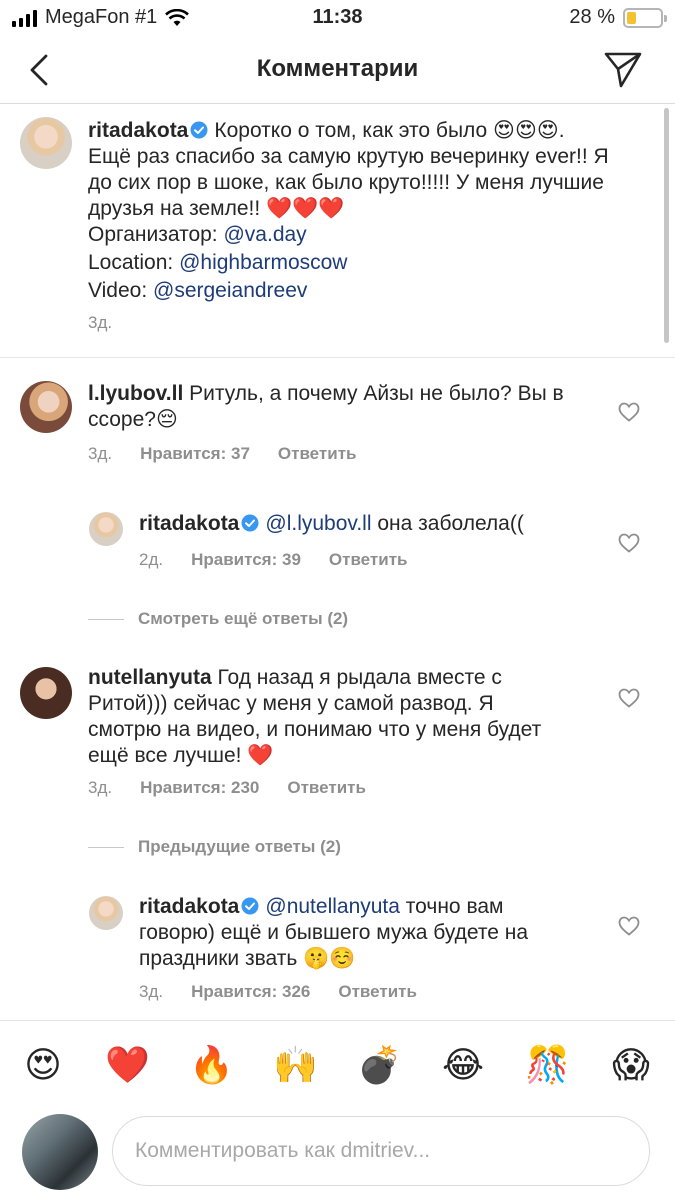 The image size is (675, 1200). I want to click on battery-icon, so click(645, 17).